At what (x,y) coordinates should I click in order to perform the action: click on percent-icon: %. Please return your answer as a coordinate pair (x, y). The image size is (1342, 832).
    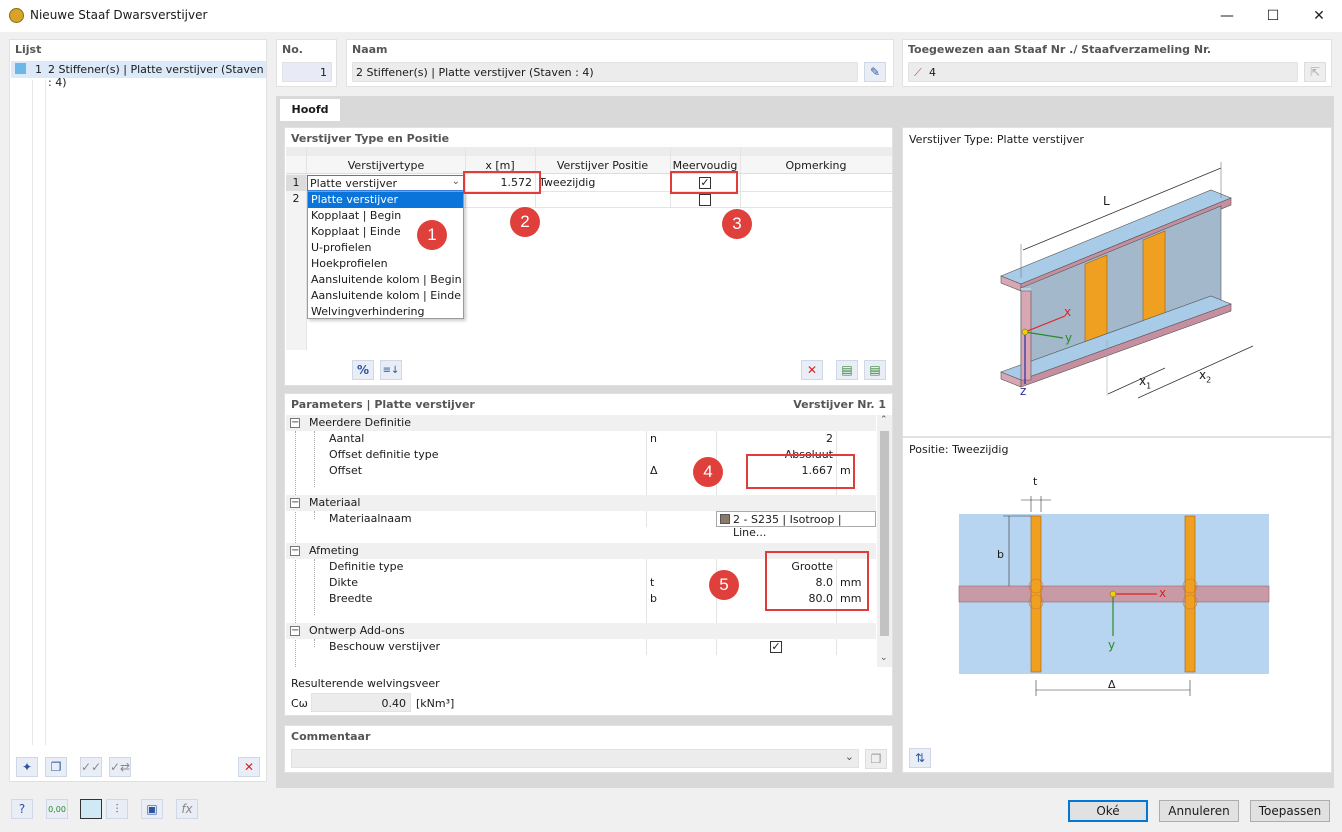
    Looking at the image, I should click on (363, 370).